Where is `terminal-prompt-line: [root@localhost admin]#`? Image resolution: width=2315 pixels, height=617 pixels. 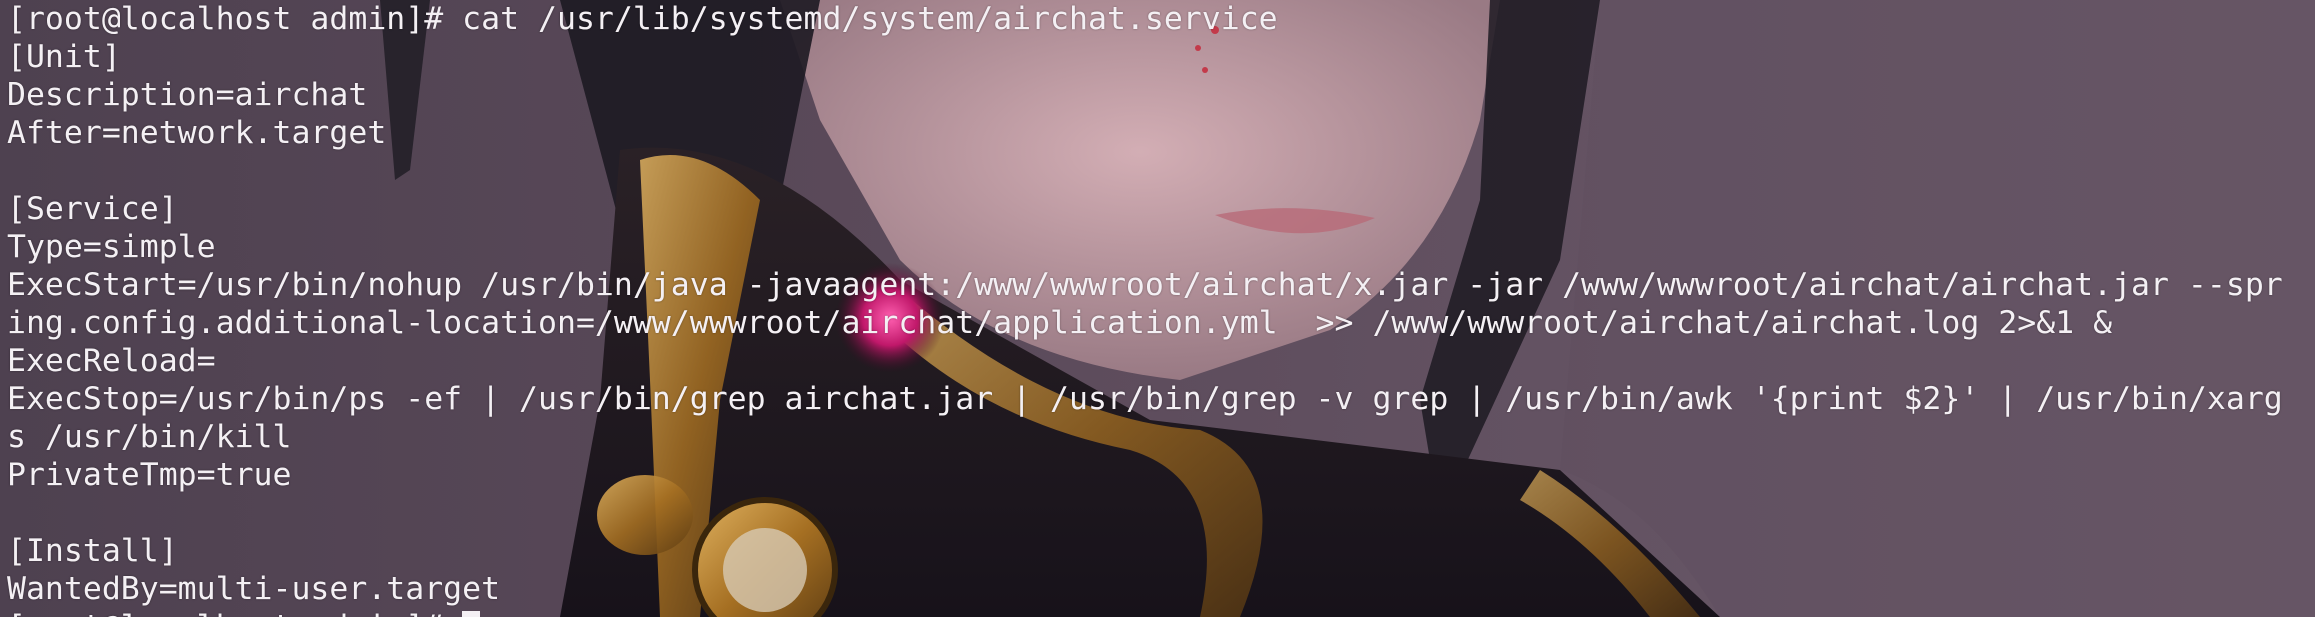 terminal-prompt-line: [root@localhost admin]# is located at coordinates (1145, 612).